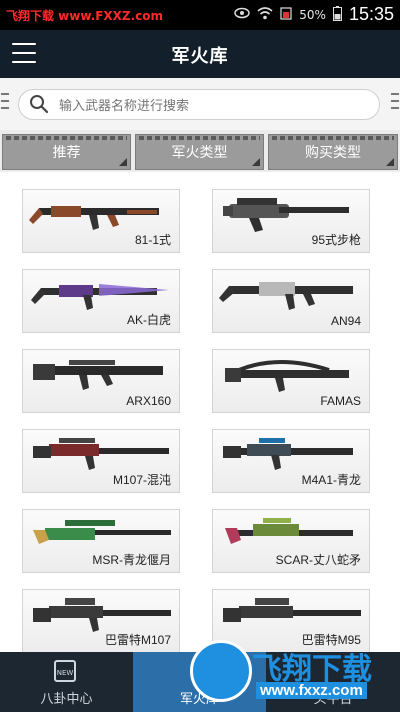 The height and width of the screenshot is (712, 400). I want to click on filter-label: 军火类型, so click(199, 153).